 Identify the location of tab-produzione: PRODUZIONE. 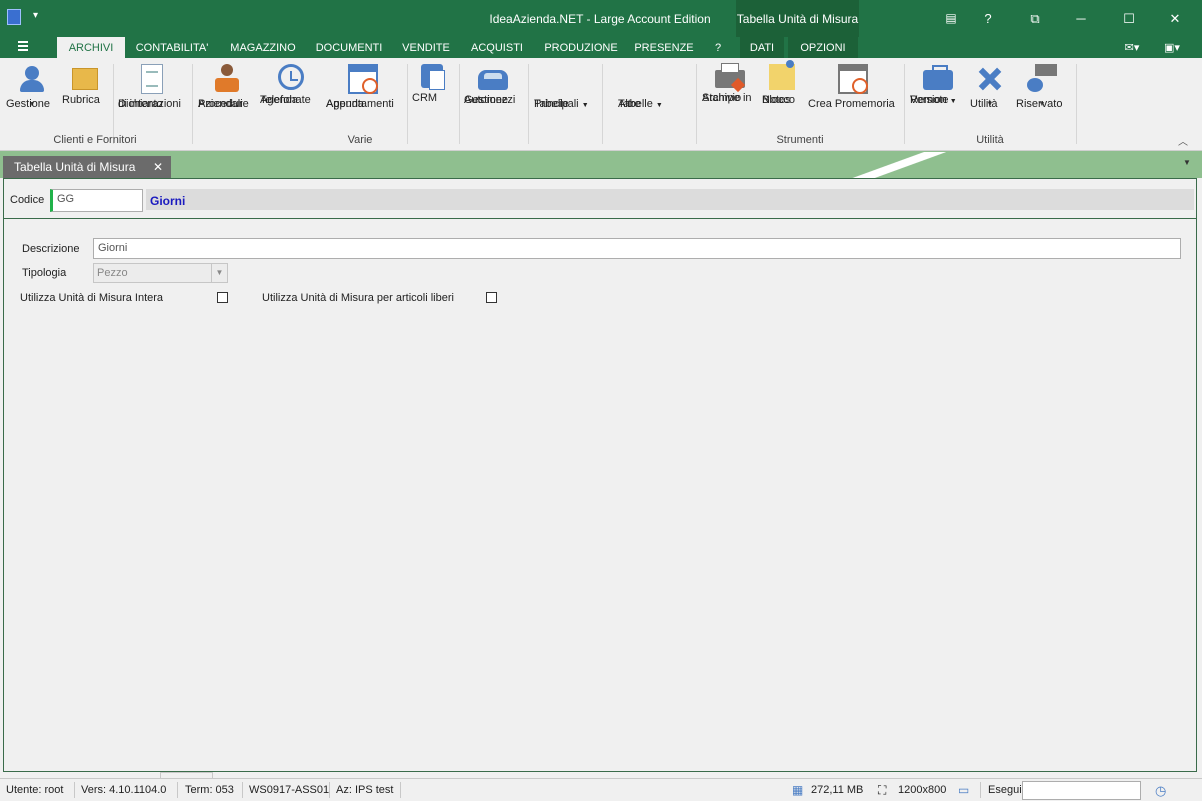
(581, 47).